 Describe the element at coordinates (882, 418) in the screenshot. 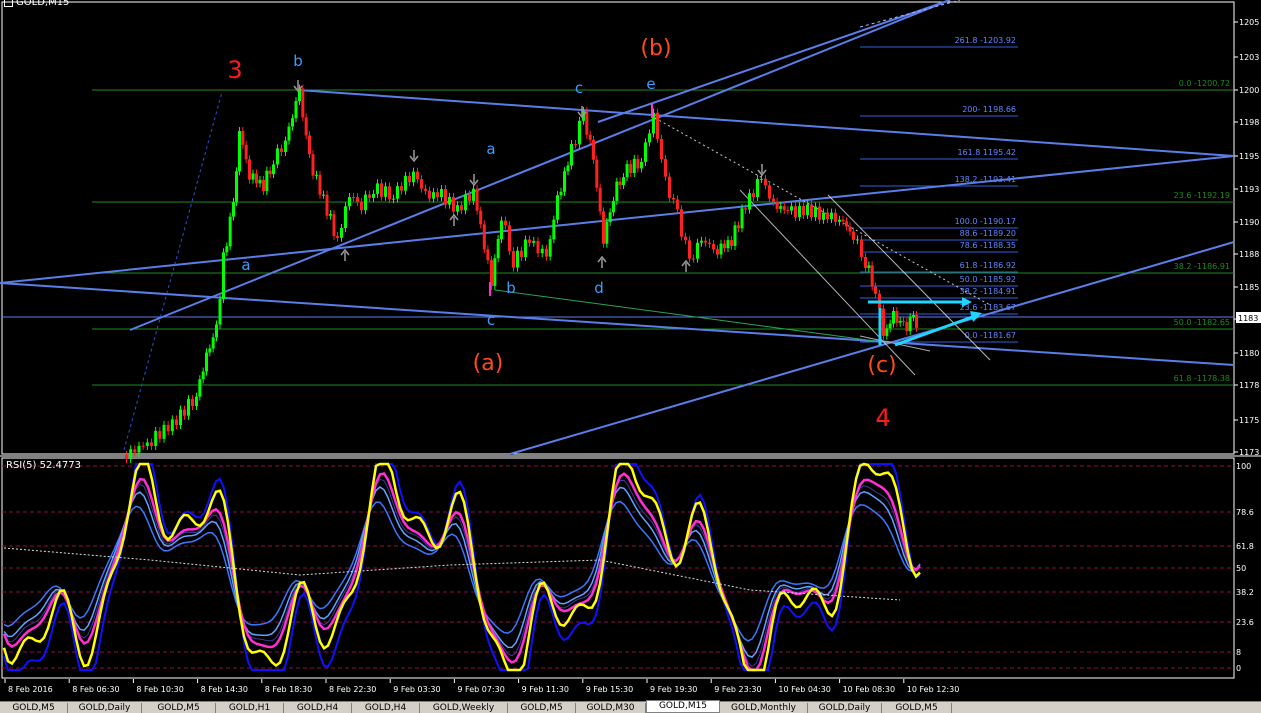

I see `wave-label-4: 4` at that location.